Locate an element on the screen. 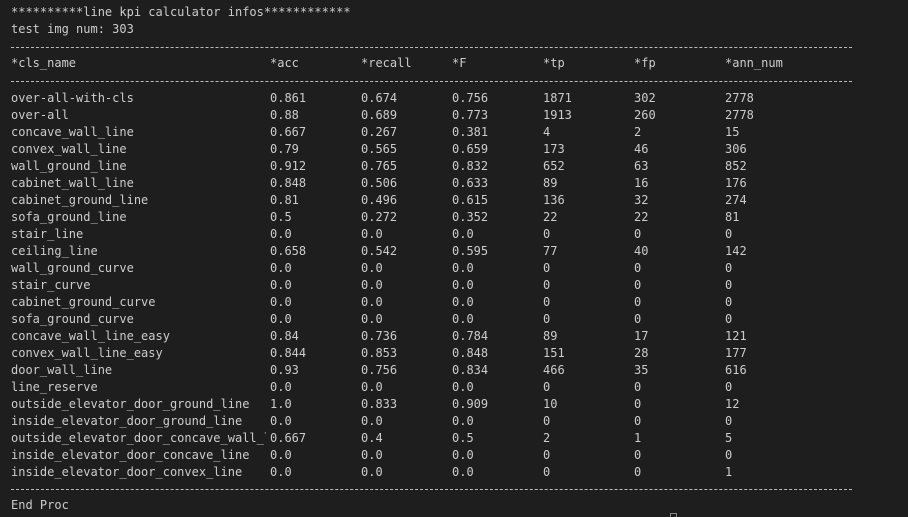 This screenshot has height=517, width=908. table-cell: 0.595 is located at coordinates (470, 251).